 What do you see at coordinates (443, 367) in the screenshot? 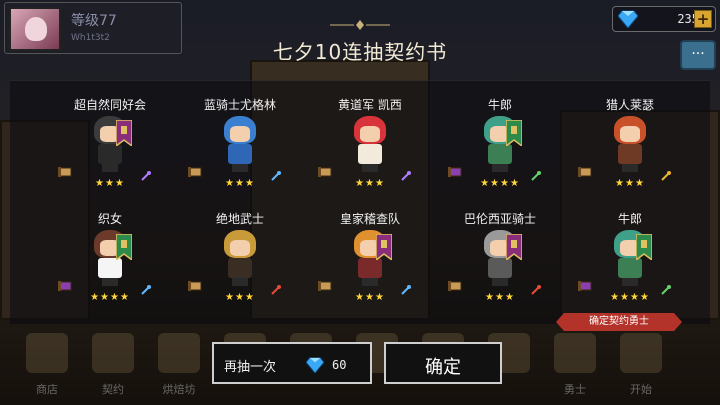
I see `confirm-label: 确定` at bounding box center [443, 367].